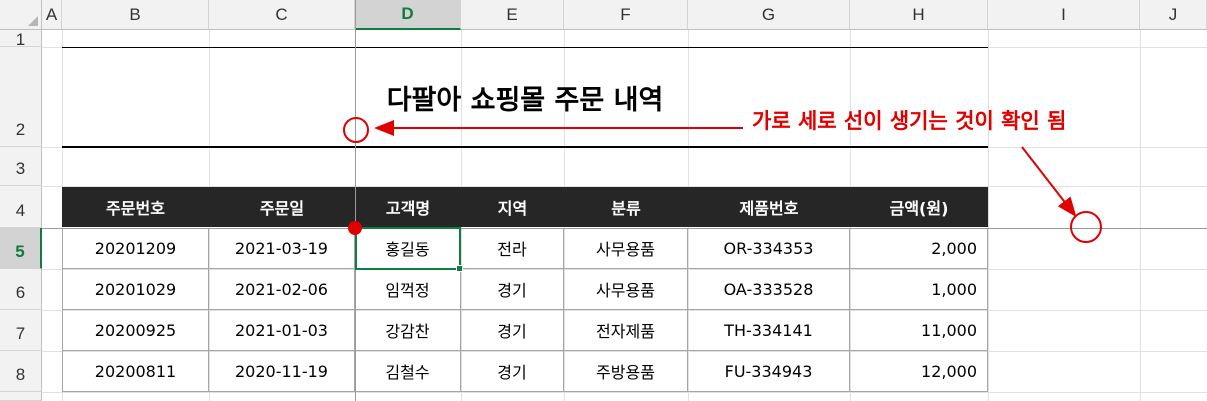 The image size is (1207, 401). What do you see at coordinates (725, 169) in the screenshot?
I see `annotation-arrows` at bounding box center [725, 169].